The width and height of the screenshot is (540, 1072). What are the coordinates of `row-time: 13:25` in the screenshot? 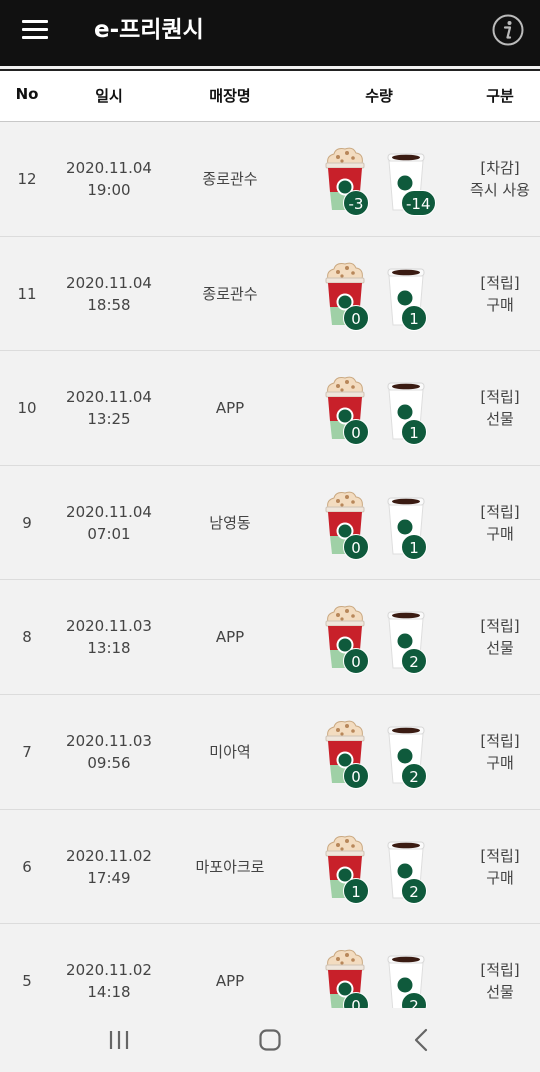 It's located at (109, 419).